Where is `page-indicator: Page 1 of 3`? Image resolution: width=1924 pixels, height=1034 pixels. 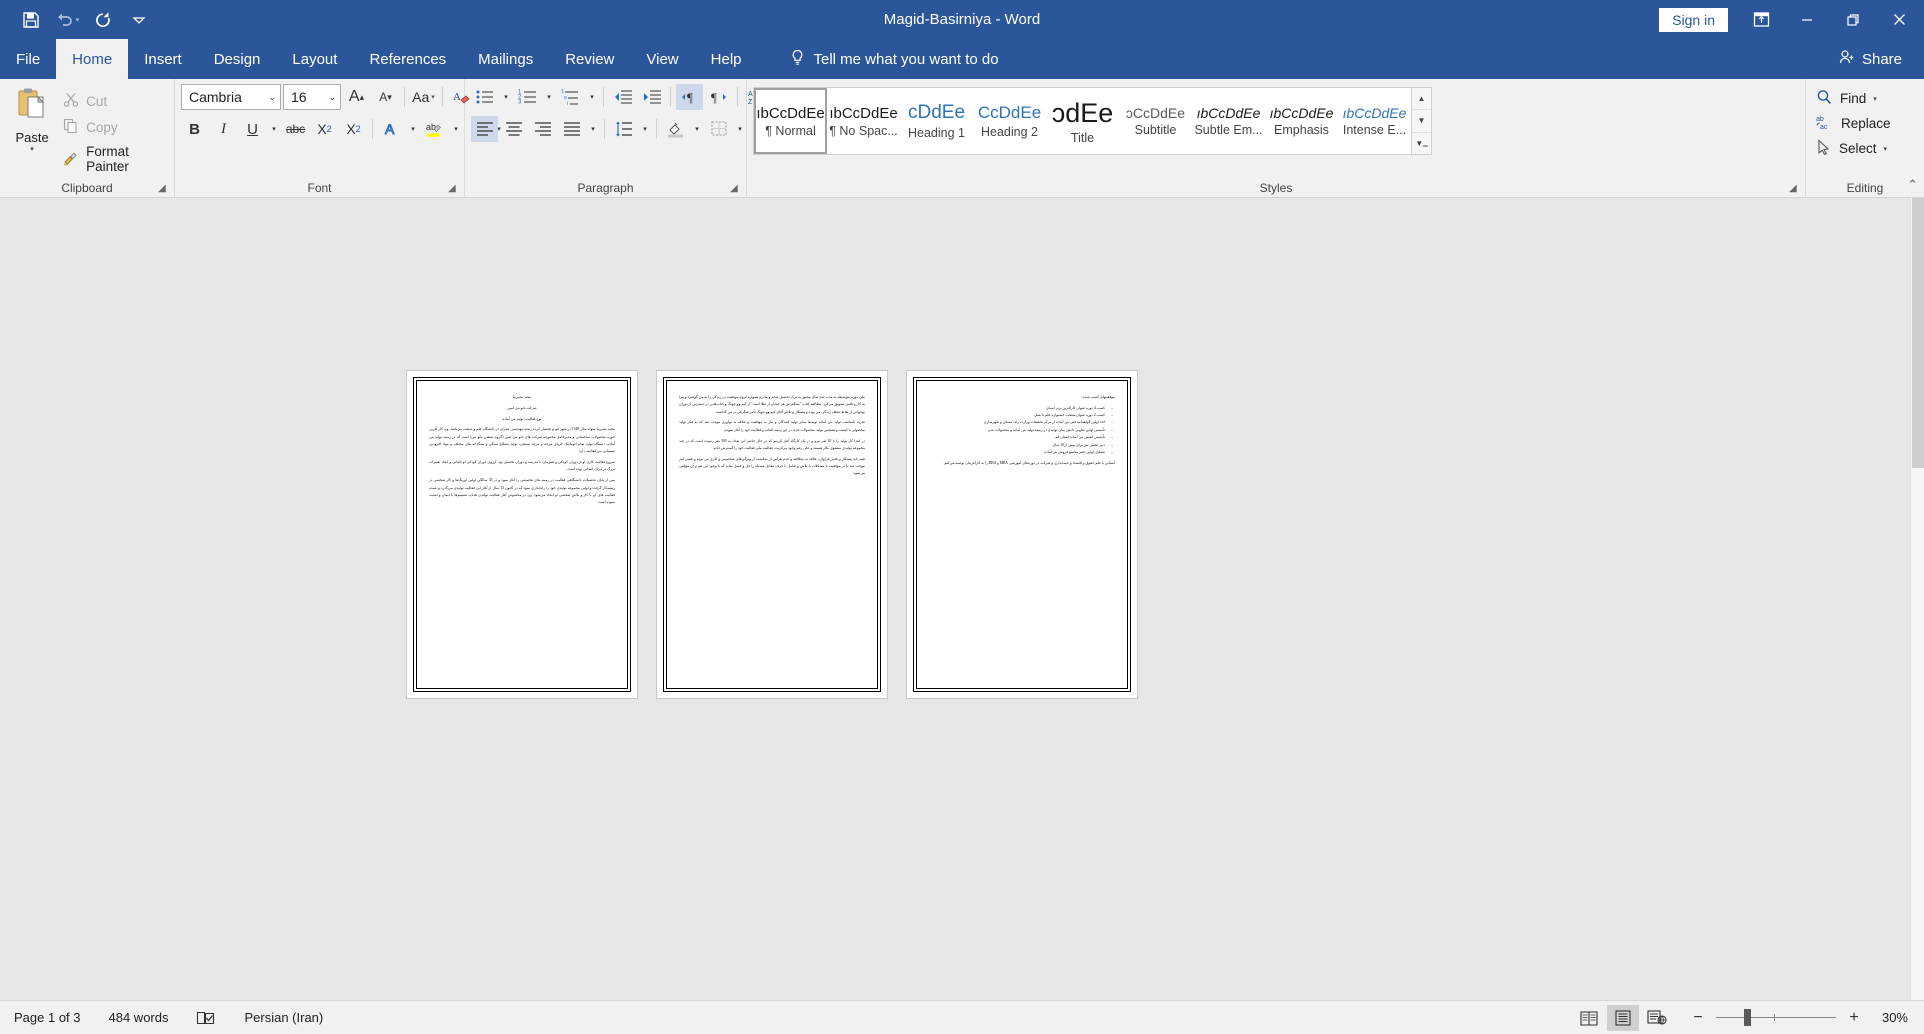 page-indicator: Page 1 of 3 is located at coordinates (47, 1017).